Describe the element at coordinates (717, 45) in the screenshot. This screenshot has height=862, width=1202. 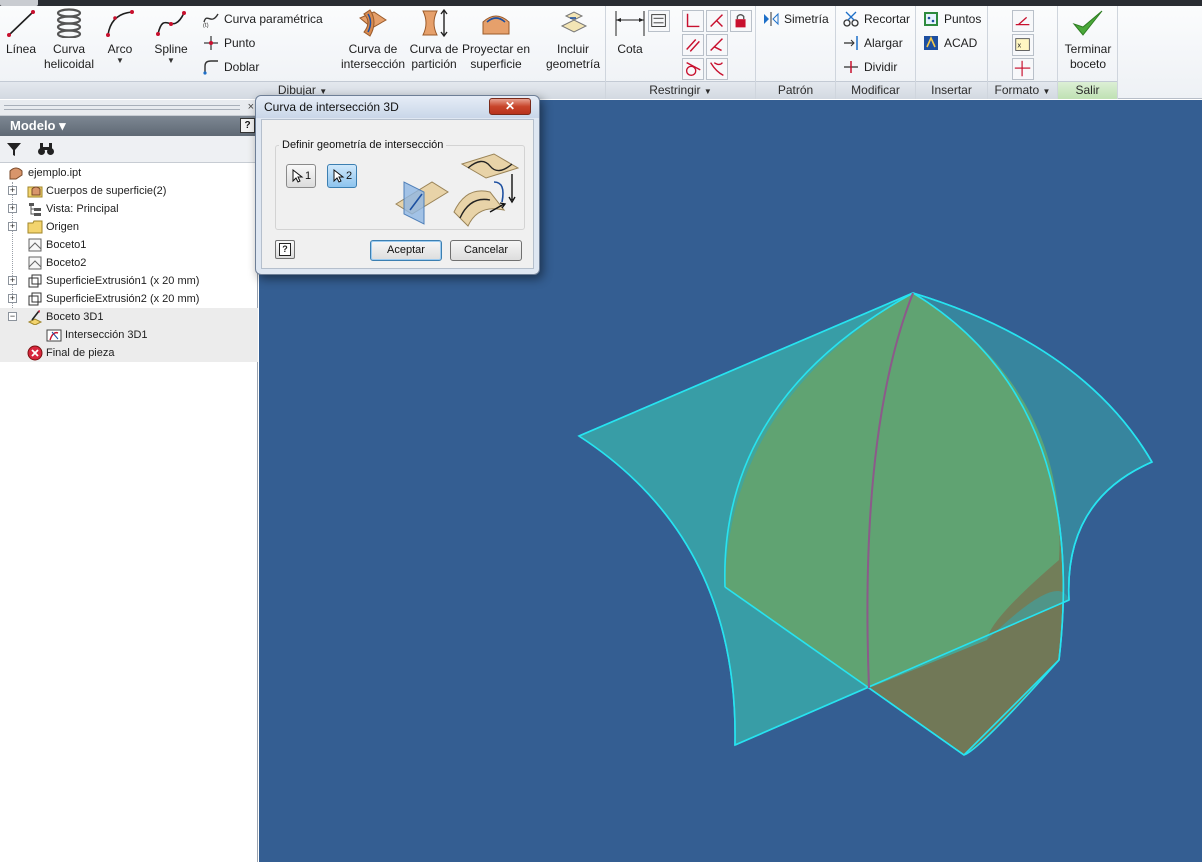
I see `angle-constraint-button` at that location.